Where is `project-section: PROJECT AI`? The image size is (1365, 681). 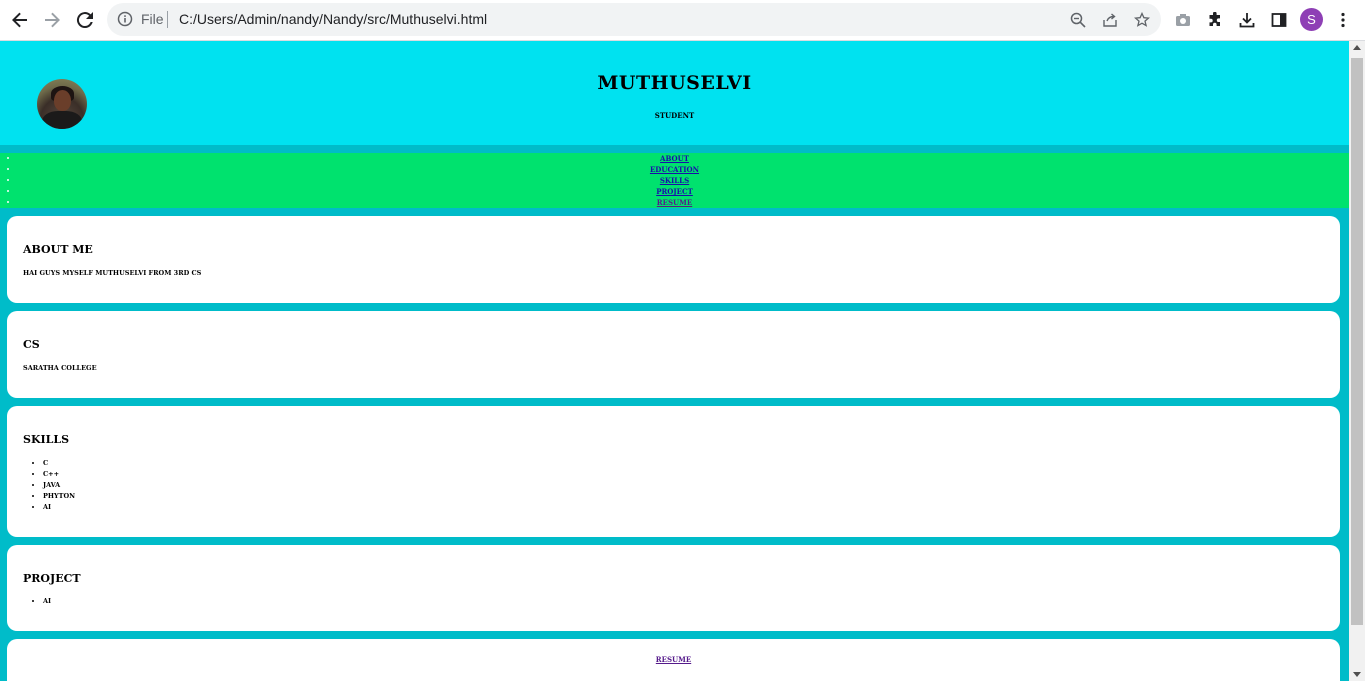
project-section: PROJECT AI is located at coordinates (673, 588).